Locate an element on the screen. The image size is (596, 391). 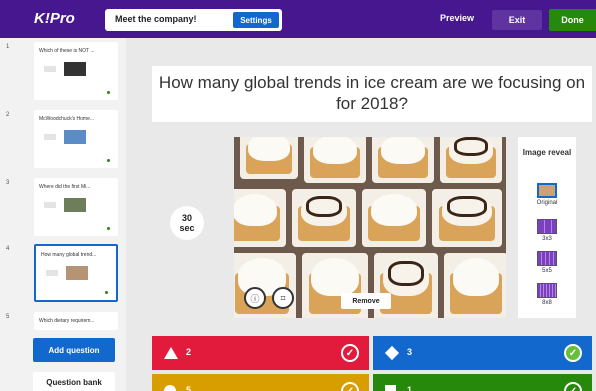
image-reveal-panel: Image reveal Original 3x3 5x5 8x8 is located at coordinates (547, 227).